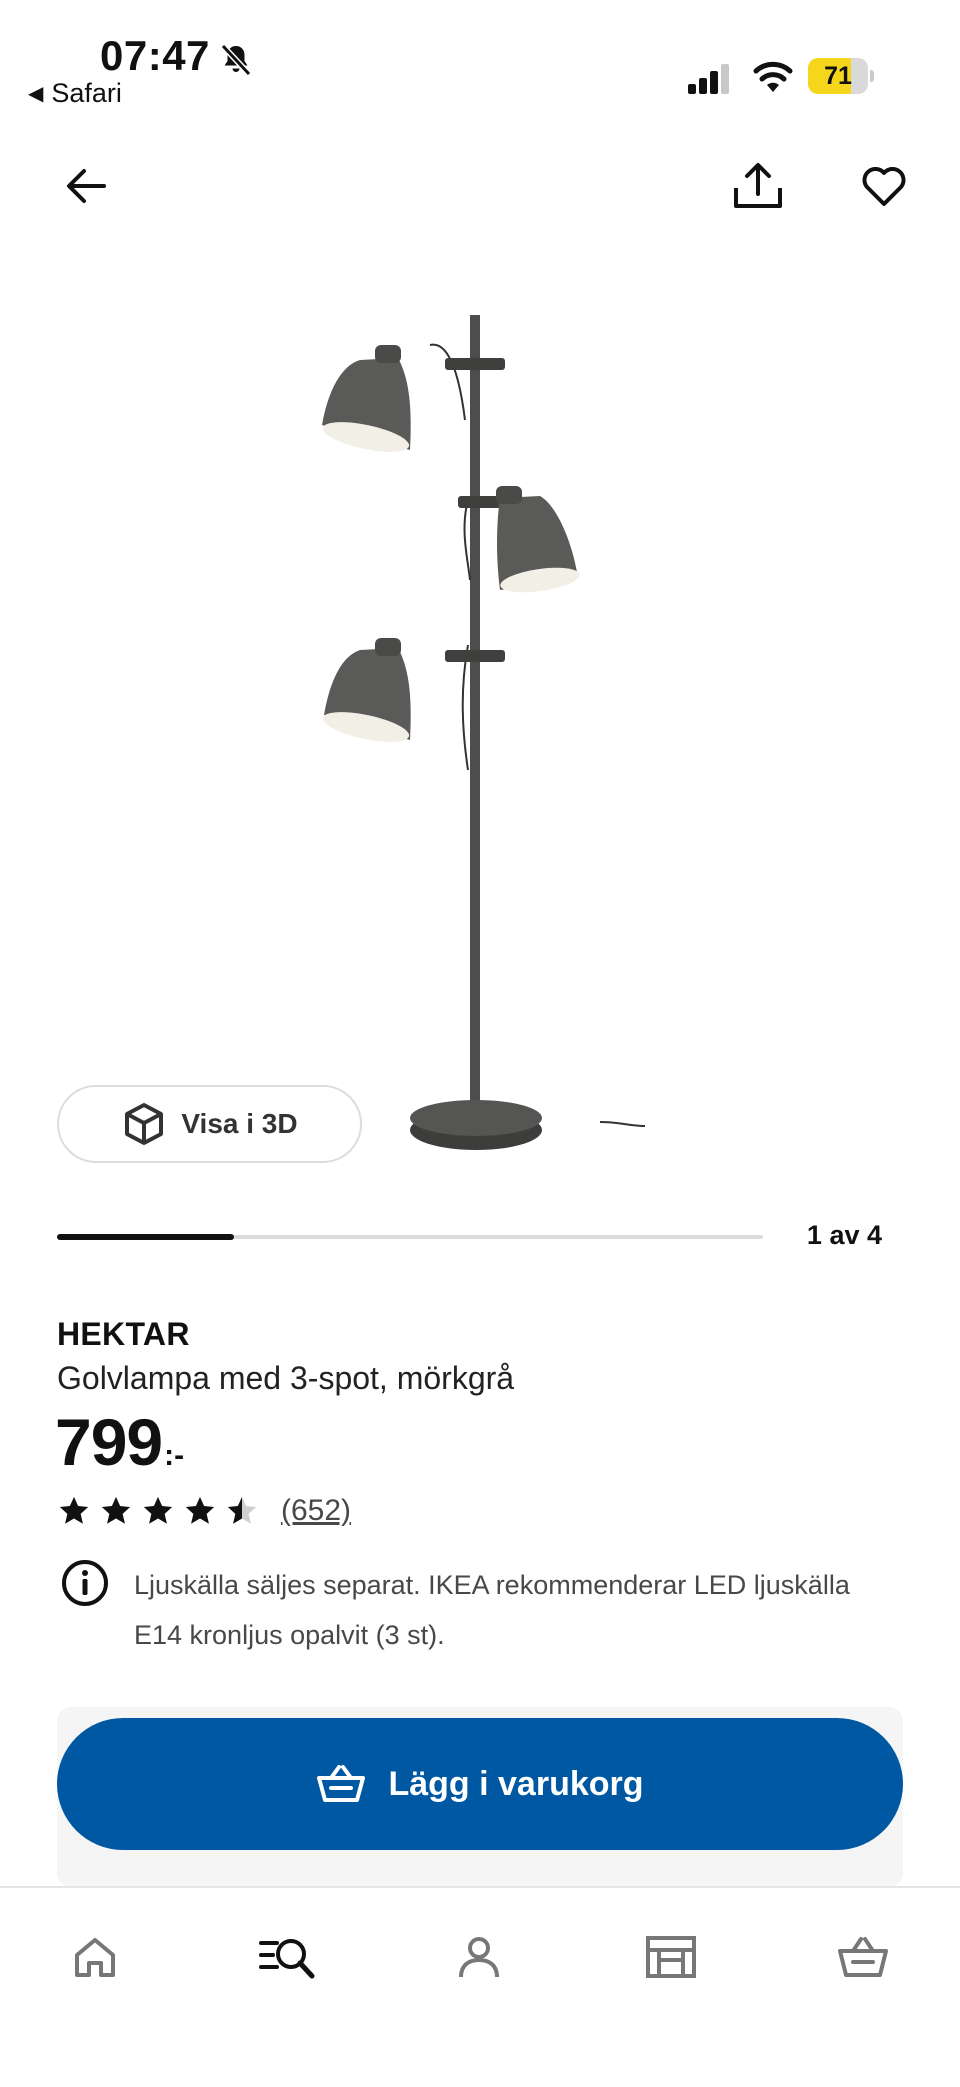 The width and height of the screenshot is (960, 2087). I want to click on gallery-progress-fill, so click(145, 1237).